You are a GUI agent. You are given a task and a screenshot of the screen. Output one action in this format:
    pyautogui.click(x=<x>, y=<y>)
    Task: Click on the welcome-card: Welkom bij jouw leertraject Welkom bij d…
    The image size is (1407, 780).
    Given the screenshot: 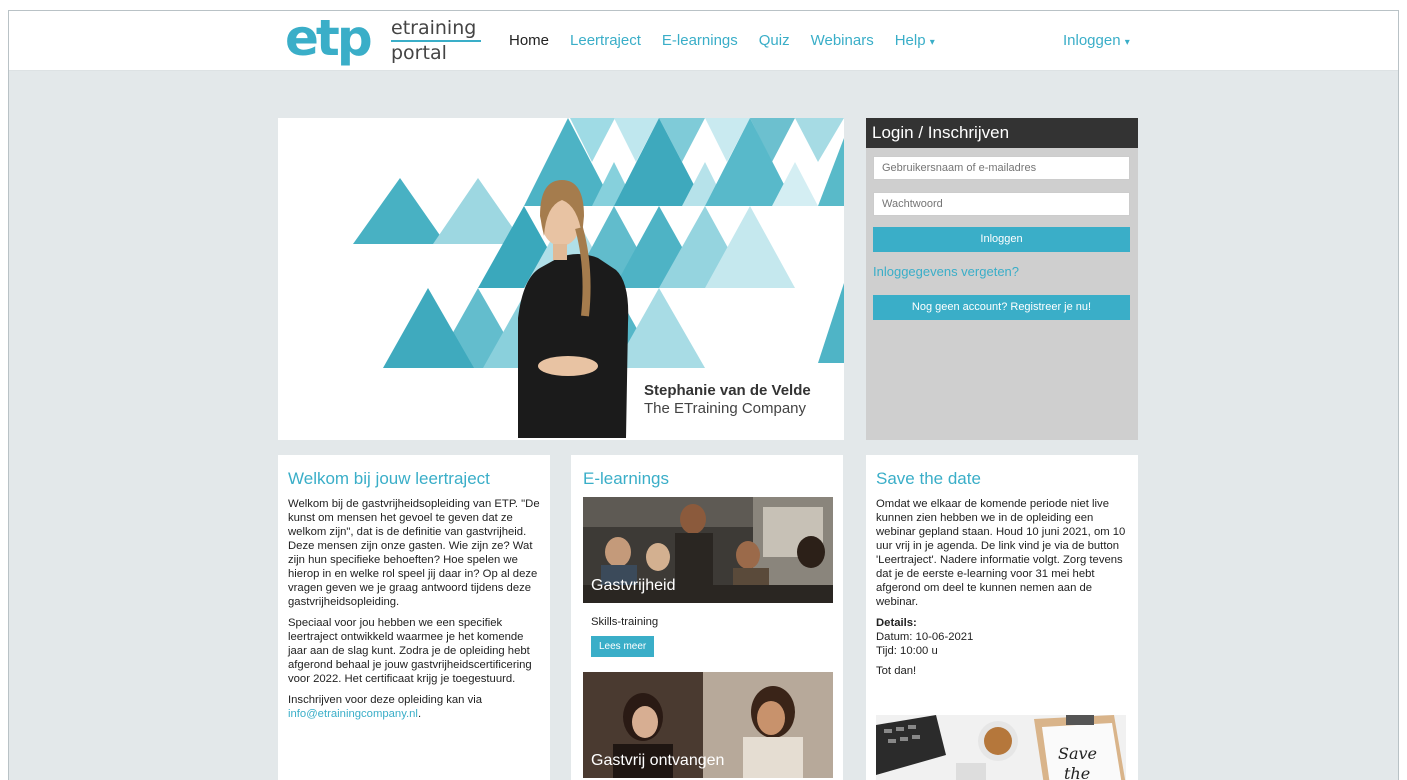 What is the action you would take?
    pyautogui.click(x=414, y=617)
    